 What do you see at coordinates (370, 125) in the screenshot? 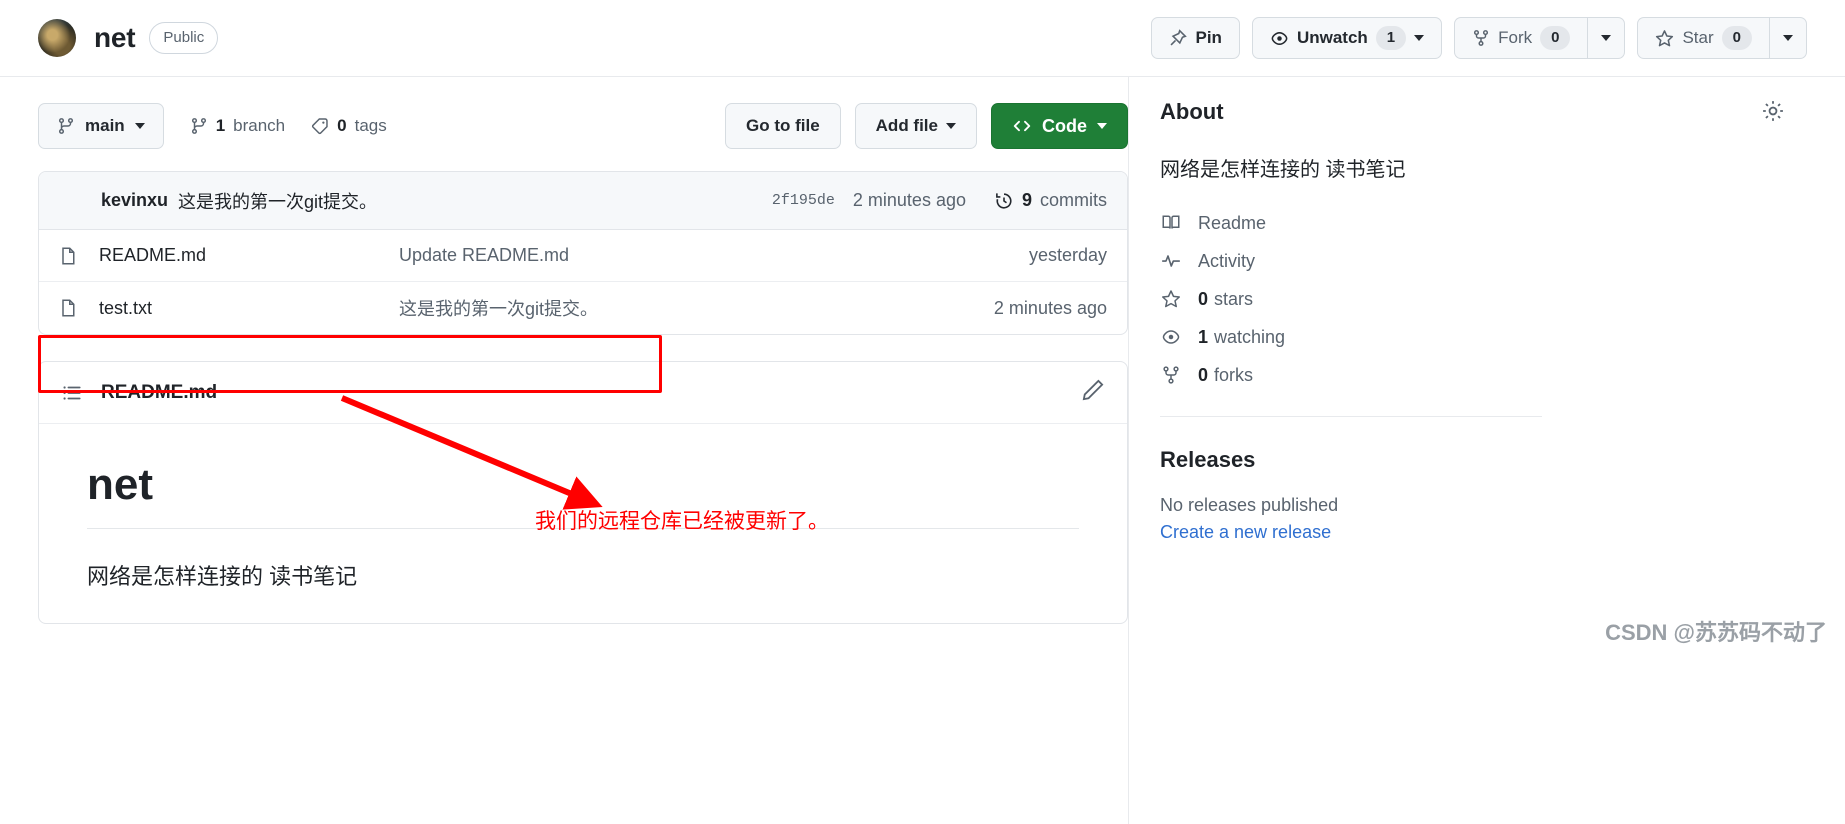
I see `tags-label: tags` at bounding box center [370, 125].